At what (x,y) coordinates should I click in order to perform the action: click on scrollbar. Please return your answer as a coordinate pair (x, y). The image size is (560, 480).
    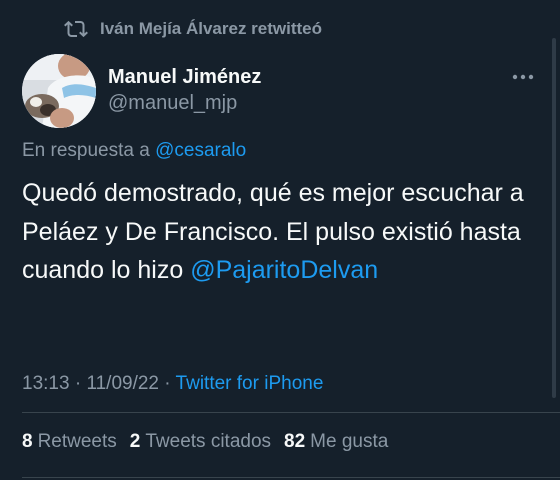
    Looking at the image, I should click on (554, 218).